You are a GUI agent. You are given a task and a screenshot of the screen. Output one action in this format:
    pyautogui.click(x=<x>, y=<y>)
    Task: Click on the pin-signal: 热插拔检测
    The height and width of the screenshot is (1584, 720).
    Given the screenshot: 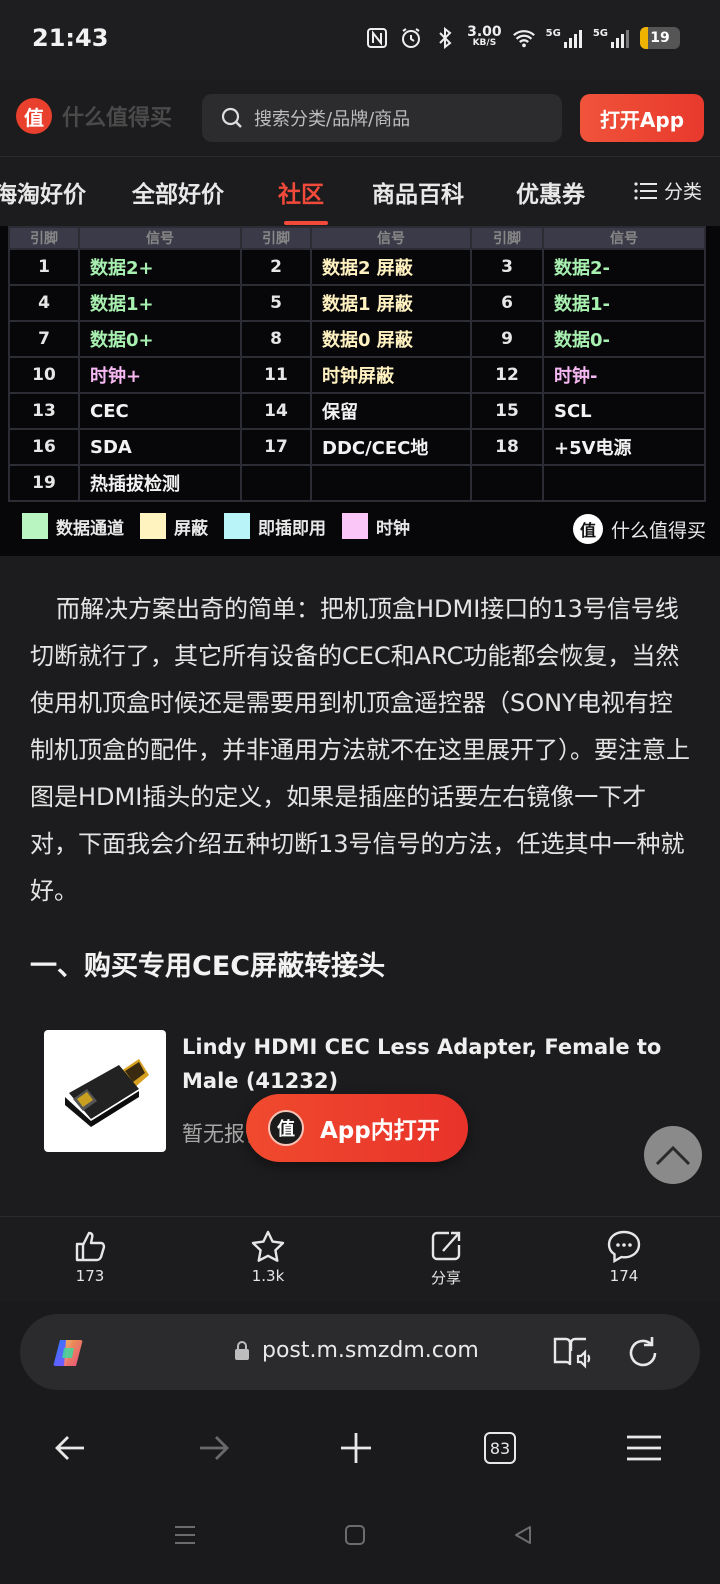 What is the action you would take?
    pyautogui.click(x=160, y=483)
    